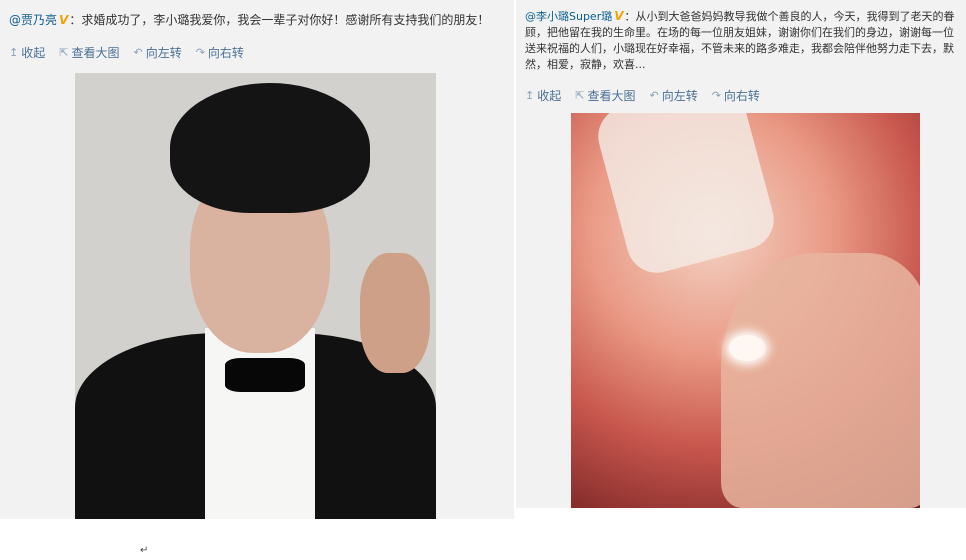  What do you see at coordinates (270, 148) in the screenshot?
I see `photo-hair-shape` at bounding box center [270, 148].